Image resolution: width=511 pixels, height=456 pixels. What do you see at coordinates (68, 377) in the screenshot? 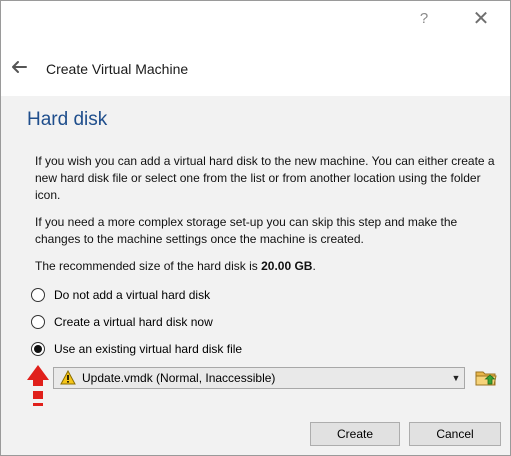
I see `warning-icon` at bounding box center [68, 377].